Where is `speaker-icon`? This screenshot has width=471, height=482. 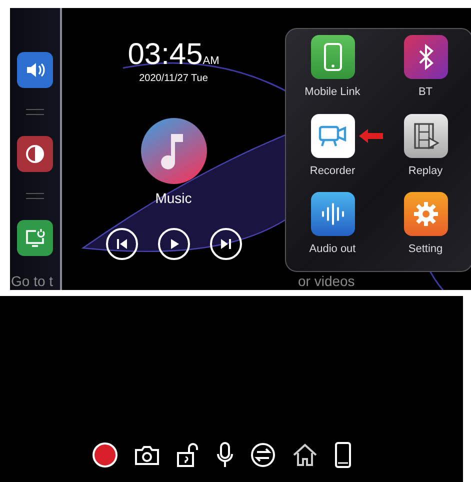 speaker-icon is located at coordinates (35, 70).